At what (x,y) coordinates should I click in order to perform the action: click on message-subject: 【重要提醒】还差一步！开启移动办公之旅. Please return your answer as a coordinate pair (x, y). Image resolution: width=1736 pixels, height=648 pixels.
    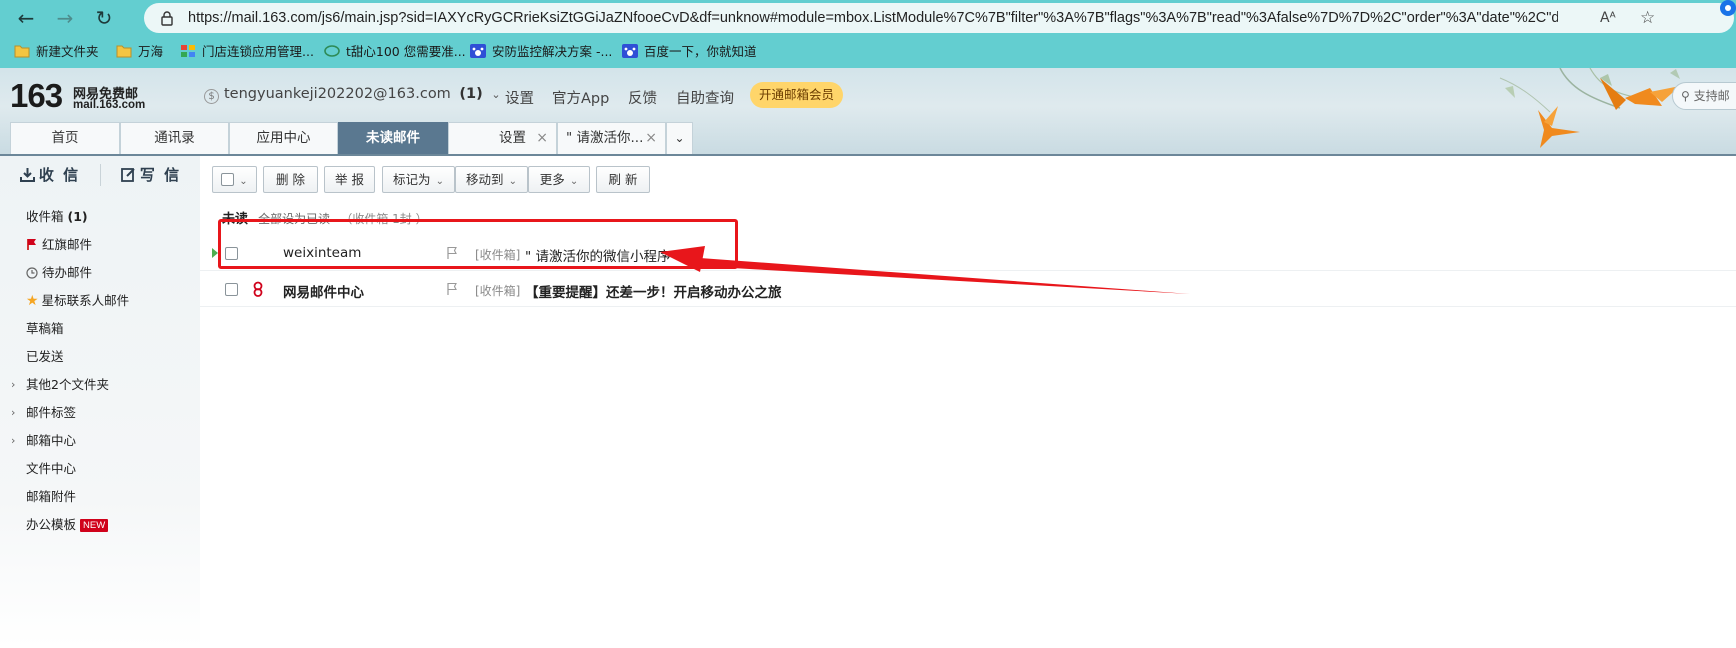
    Looking at the image, I should click on (653, 293).